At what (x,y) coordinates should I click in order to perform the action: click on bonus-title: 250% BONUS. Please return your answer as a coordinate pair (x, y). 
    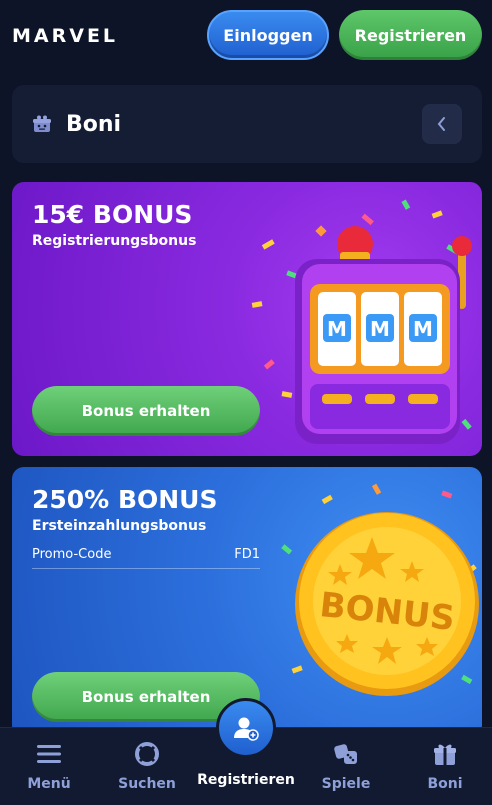
    Looking at the image, I should click on (125, 499).